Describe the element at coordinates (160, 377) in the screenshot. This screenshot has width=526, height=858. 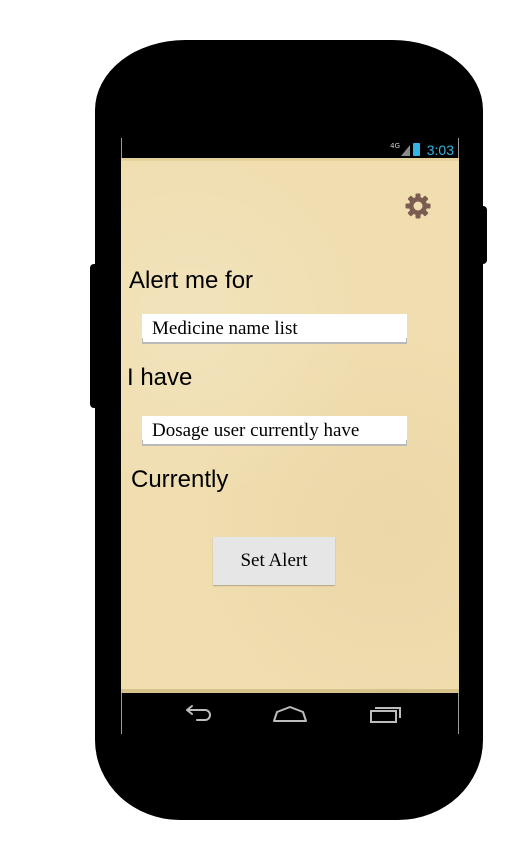
I see `i-have-label: I have` at that location.